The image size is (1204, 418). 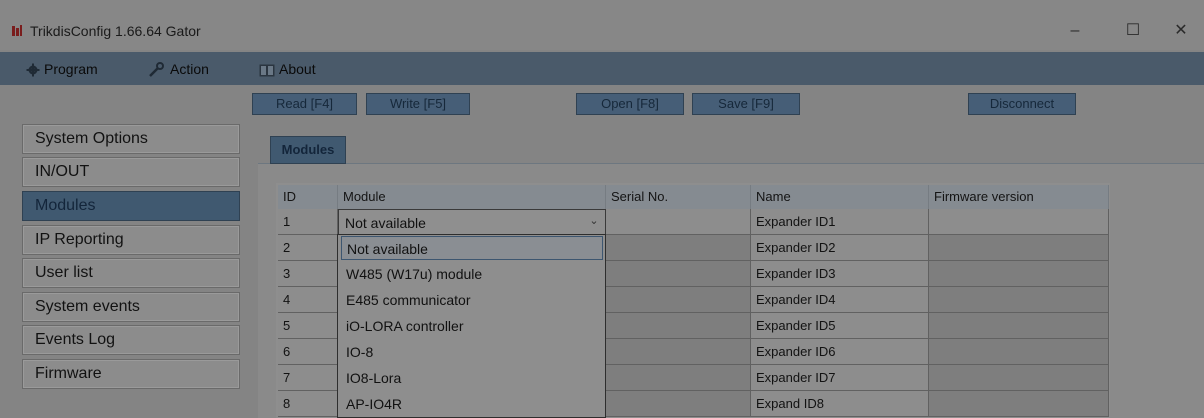 What do you see at coordinates (1133, 31) in the screenshot?
I see `maximize-button: ☐` at bounding box center [1133, 31].